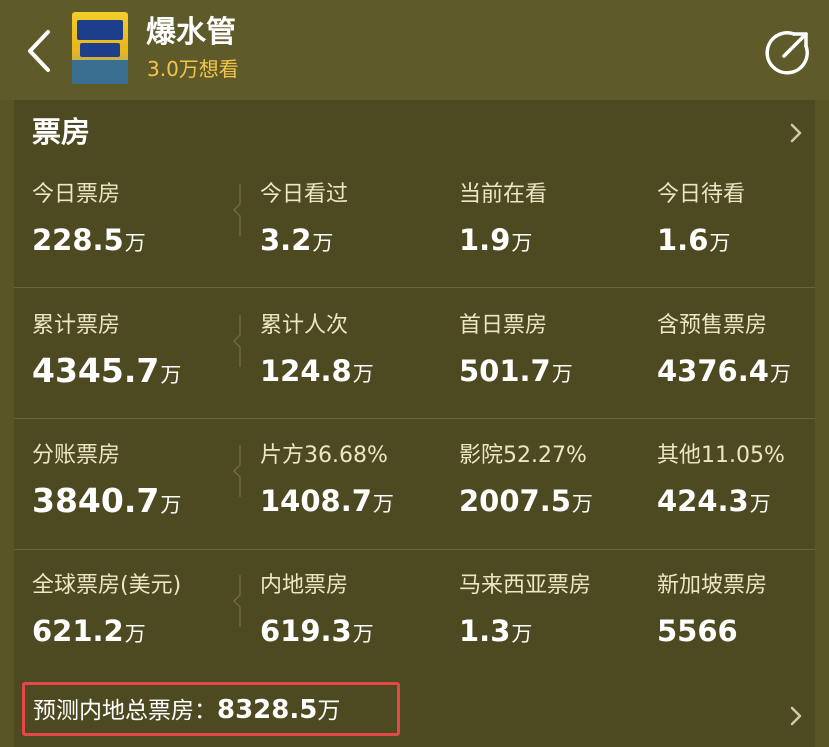 The height and width of the screenshot is (747, 829). What do you see at coordinates (559, 623) in the screenshot?
I see `stat-malaysia-box-office: 马来西亚票房 1.3万` at bounding box center [559, 623].